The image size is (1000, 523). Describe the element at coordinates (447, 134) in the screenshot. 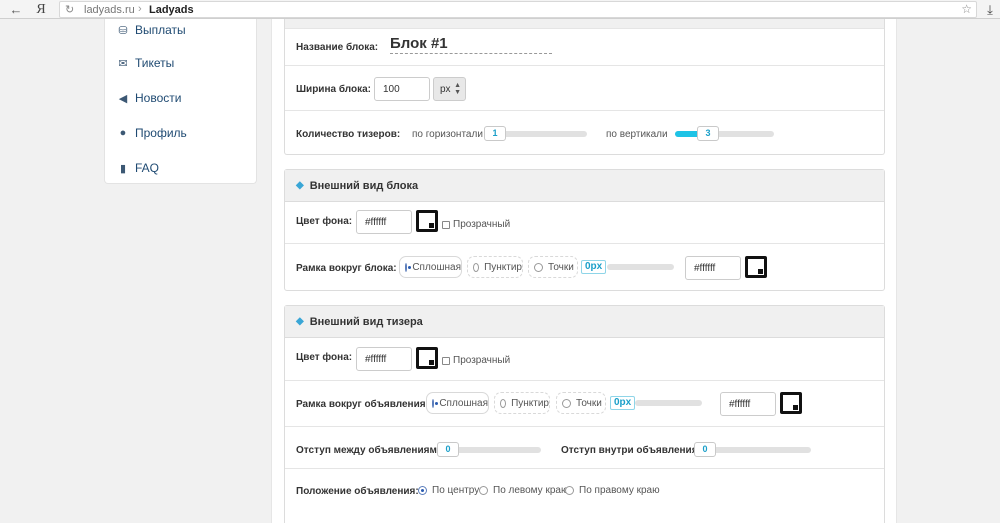

I see `horizontal-label: по горизонтали` at that location.